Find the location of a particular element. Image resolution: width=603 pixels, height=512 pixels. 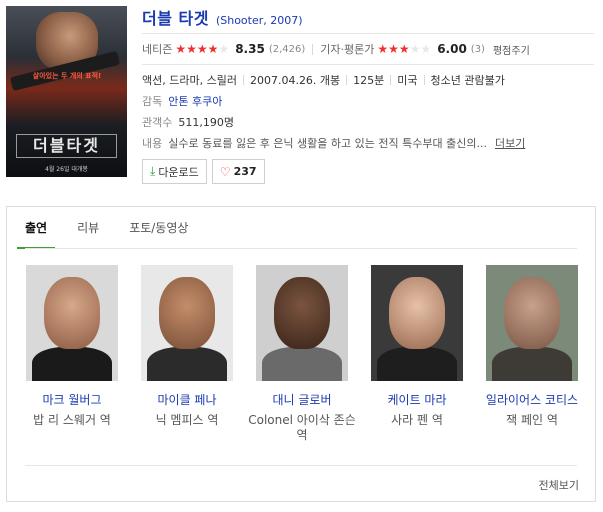

director-row: 감독 안톤 후쿠아 is located at coordinates (368, 100).